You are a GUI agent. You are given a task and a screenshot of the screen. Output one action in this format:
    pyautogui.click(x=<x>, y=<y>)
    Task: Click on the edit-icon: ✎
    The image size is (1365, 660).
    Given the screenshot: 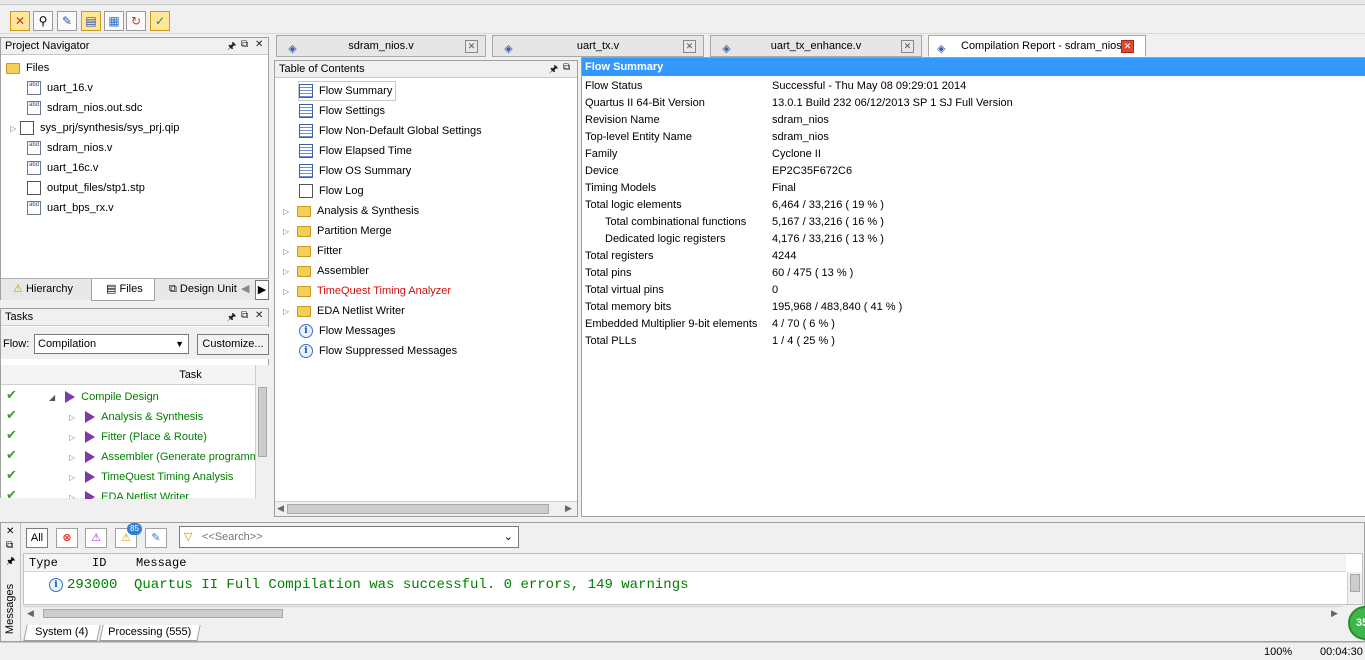 What is the action you would take?
    pyautogui.click(x=67, y=21)
    